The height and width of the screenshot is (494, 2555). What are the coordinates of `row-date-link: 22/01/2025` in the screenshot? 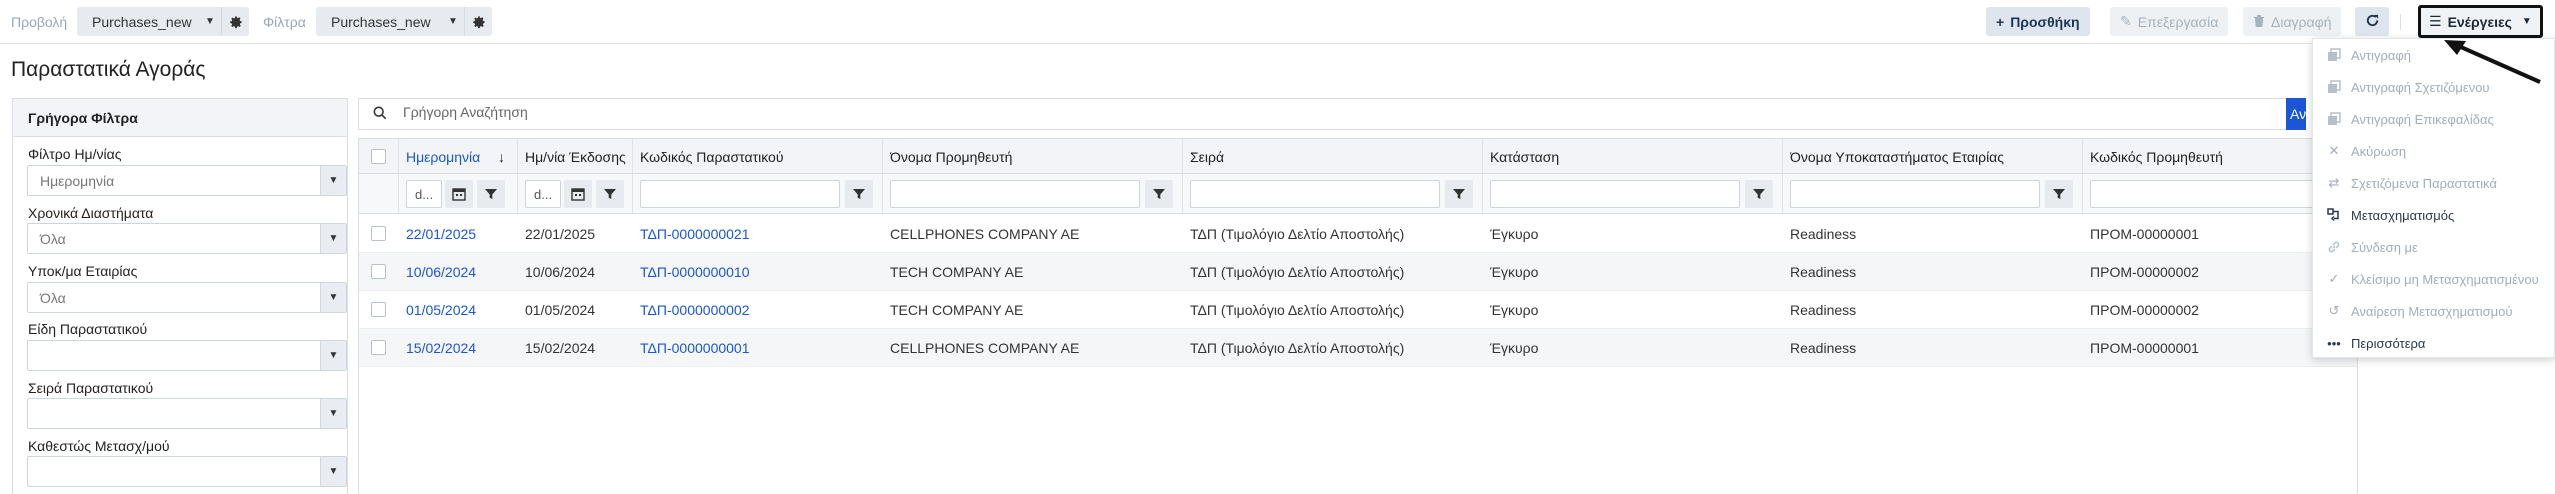 It's located at (441, 234).